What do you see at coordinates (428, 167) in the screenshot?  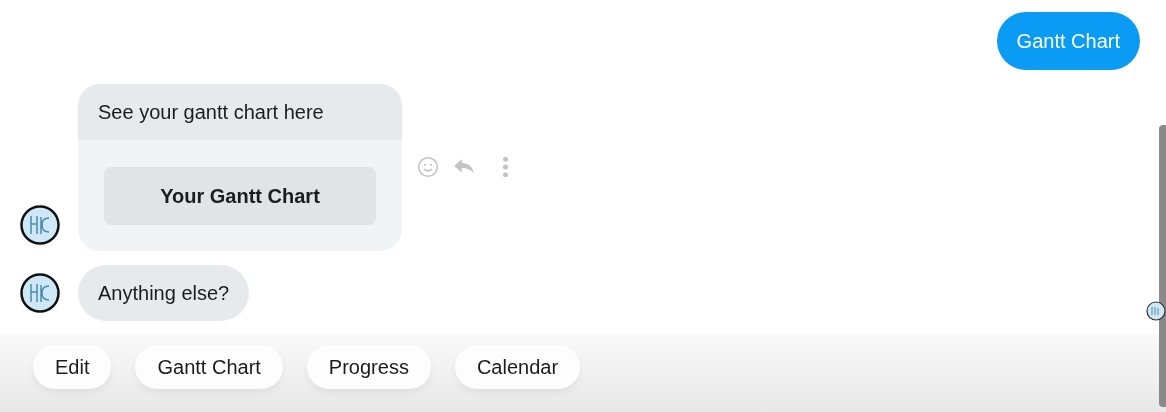 I see `smiley-icon` at bounding box center [428, 167].